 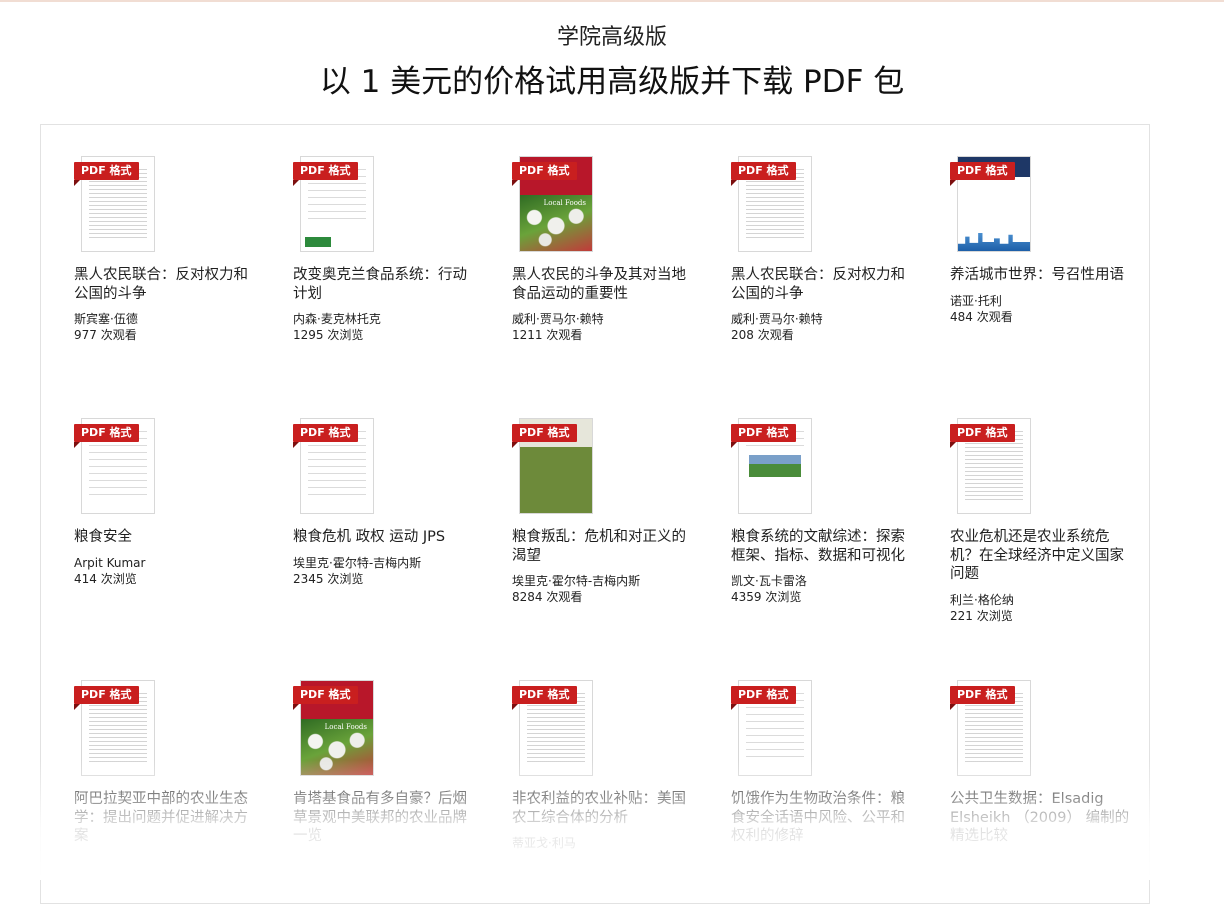 I want to click on document-title: 粮食危机 政权 运动 JPS 埃里克·霍尔特-吉梅内斯 2345 次浏览, so click(x=383, y=557).